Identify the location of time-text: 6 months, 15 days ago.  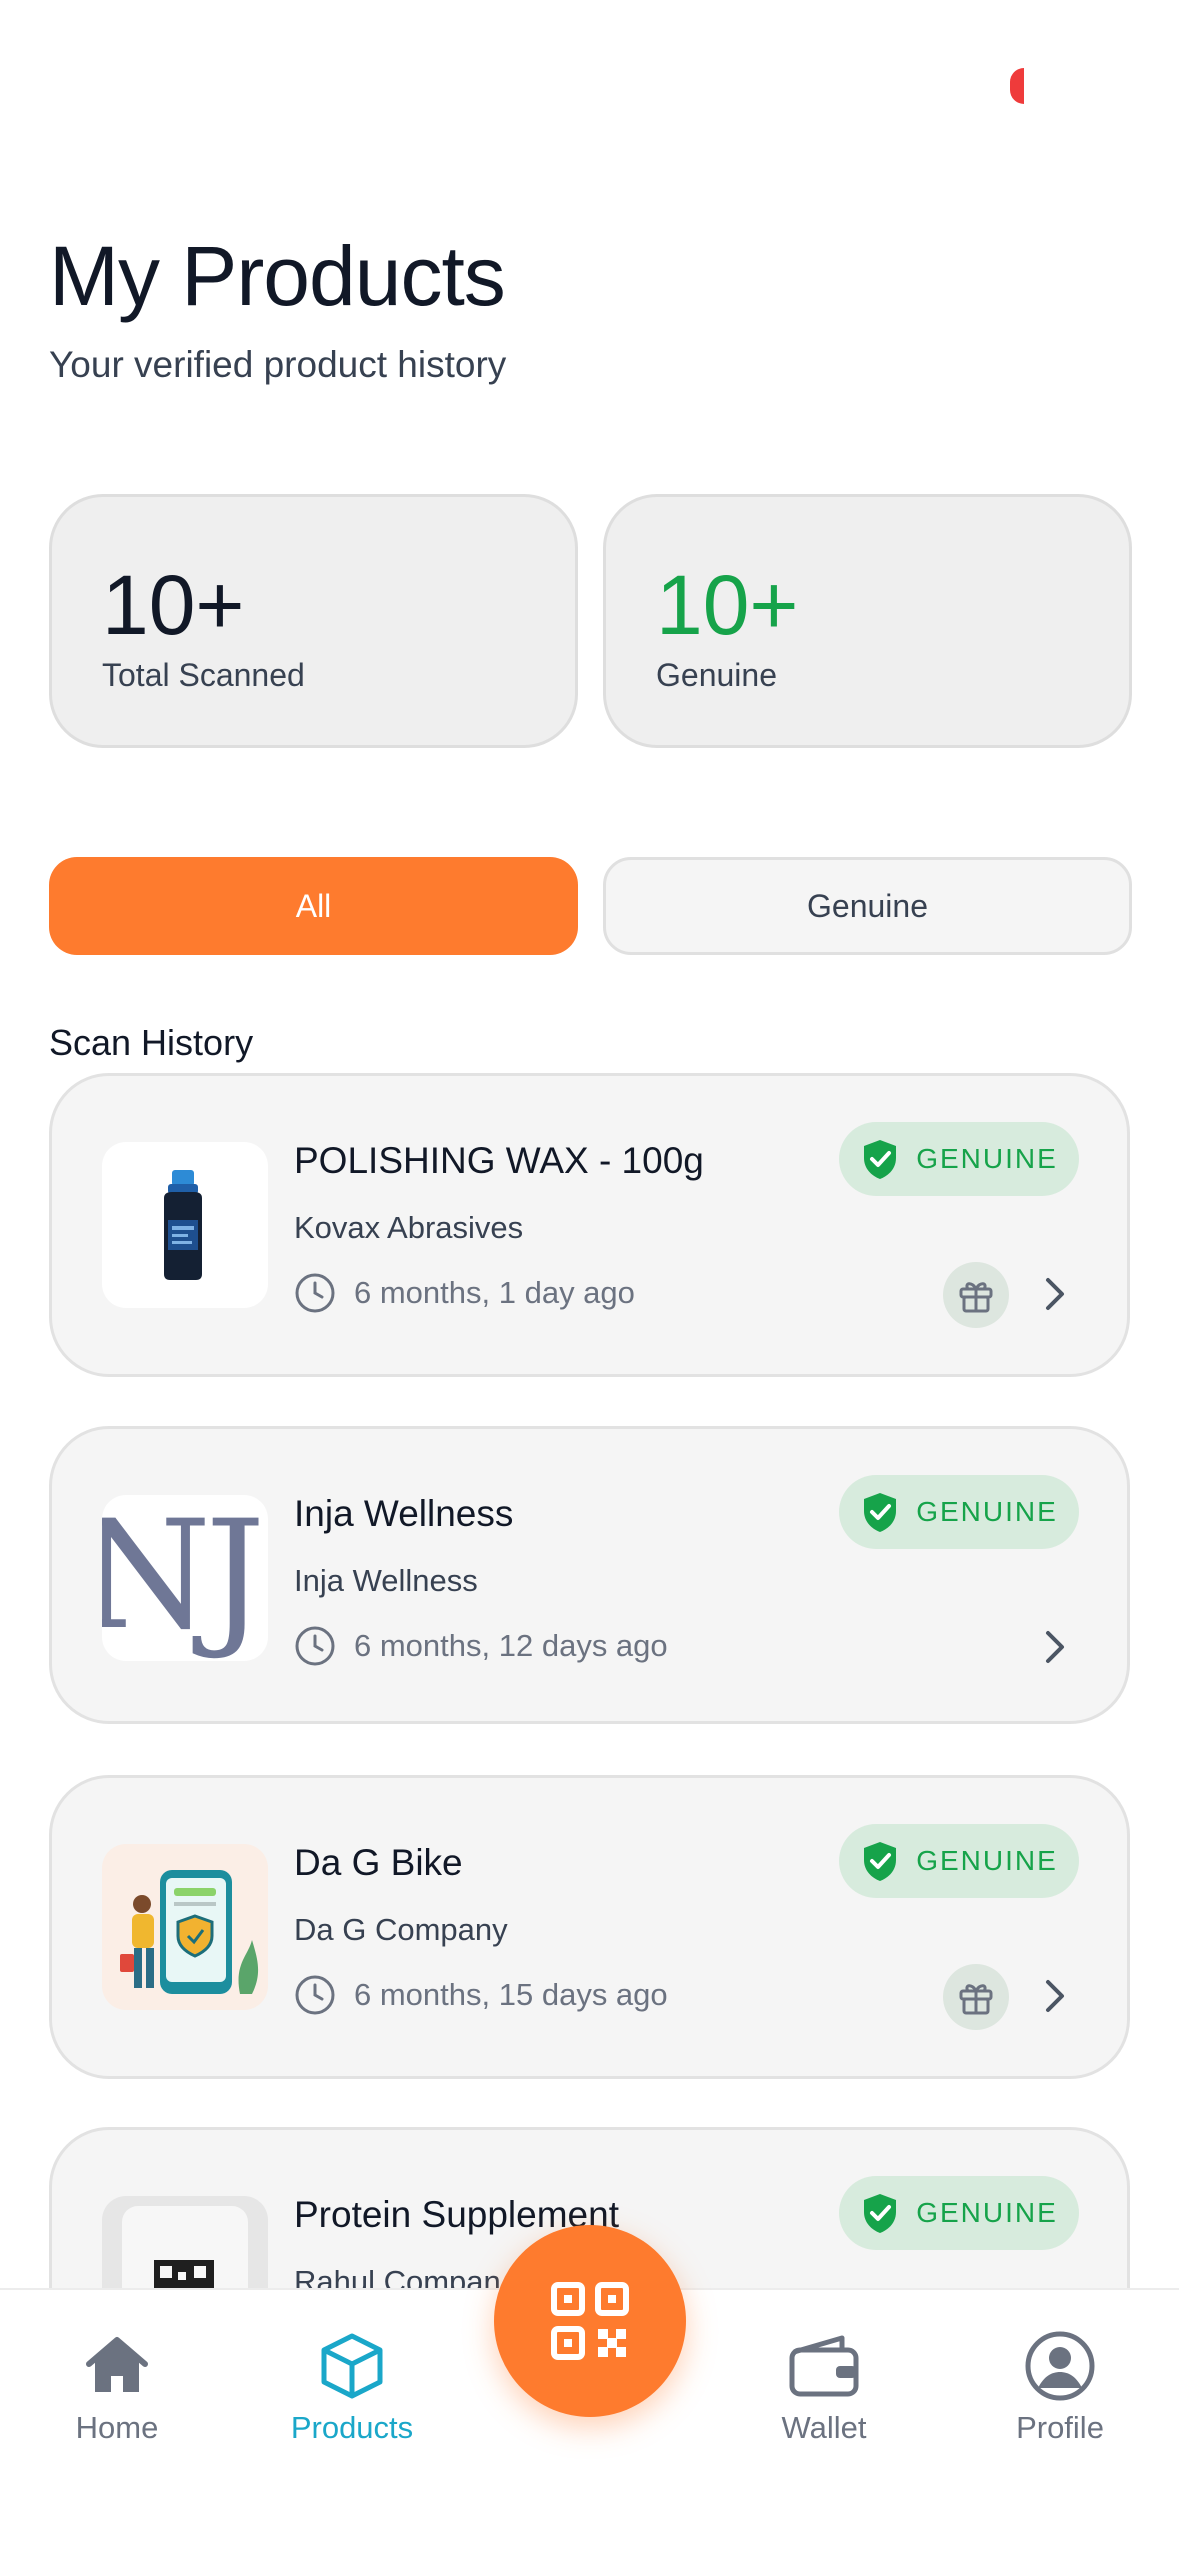
(511, 1994).